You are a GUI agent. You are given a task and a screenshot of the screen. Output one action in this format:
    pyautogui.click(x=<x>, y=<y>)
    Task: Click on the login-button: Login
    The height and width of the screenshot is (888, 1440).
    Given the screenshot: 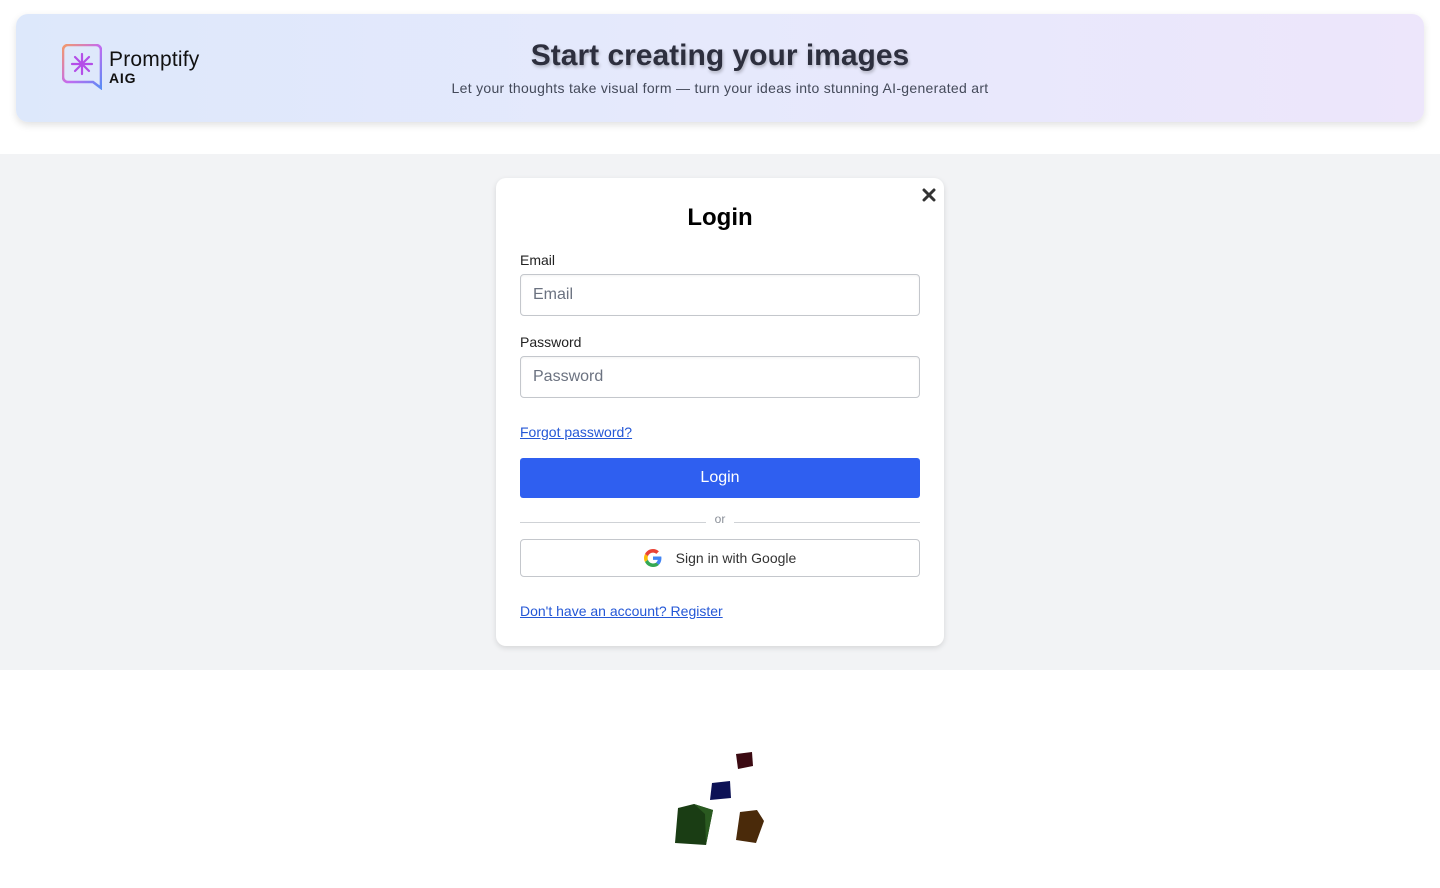 What is the action you would take?
    pyautogui.click(x=720, y=478)
    